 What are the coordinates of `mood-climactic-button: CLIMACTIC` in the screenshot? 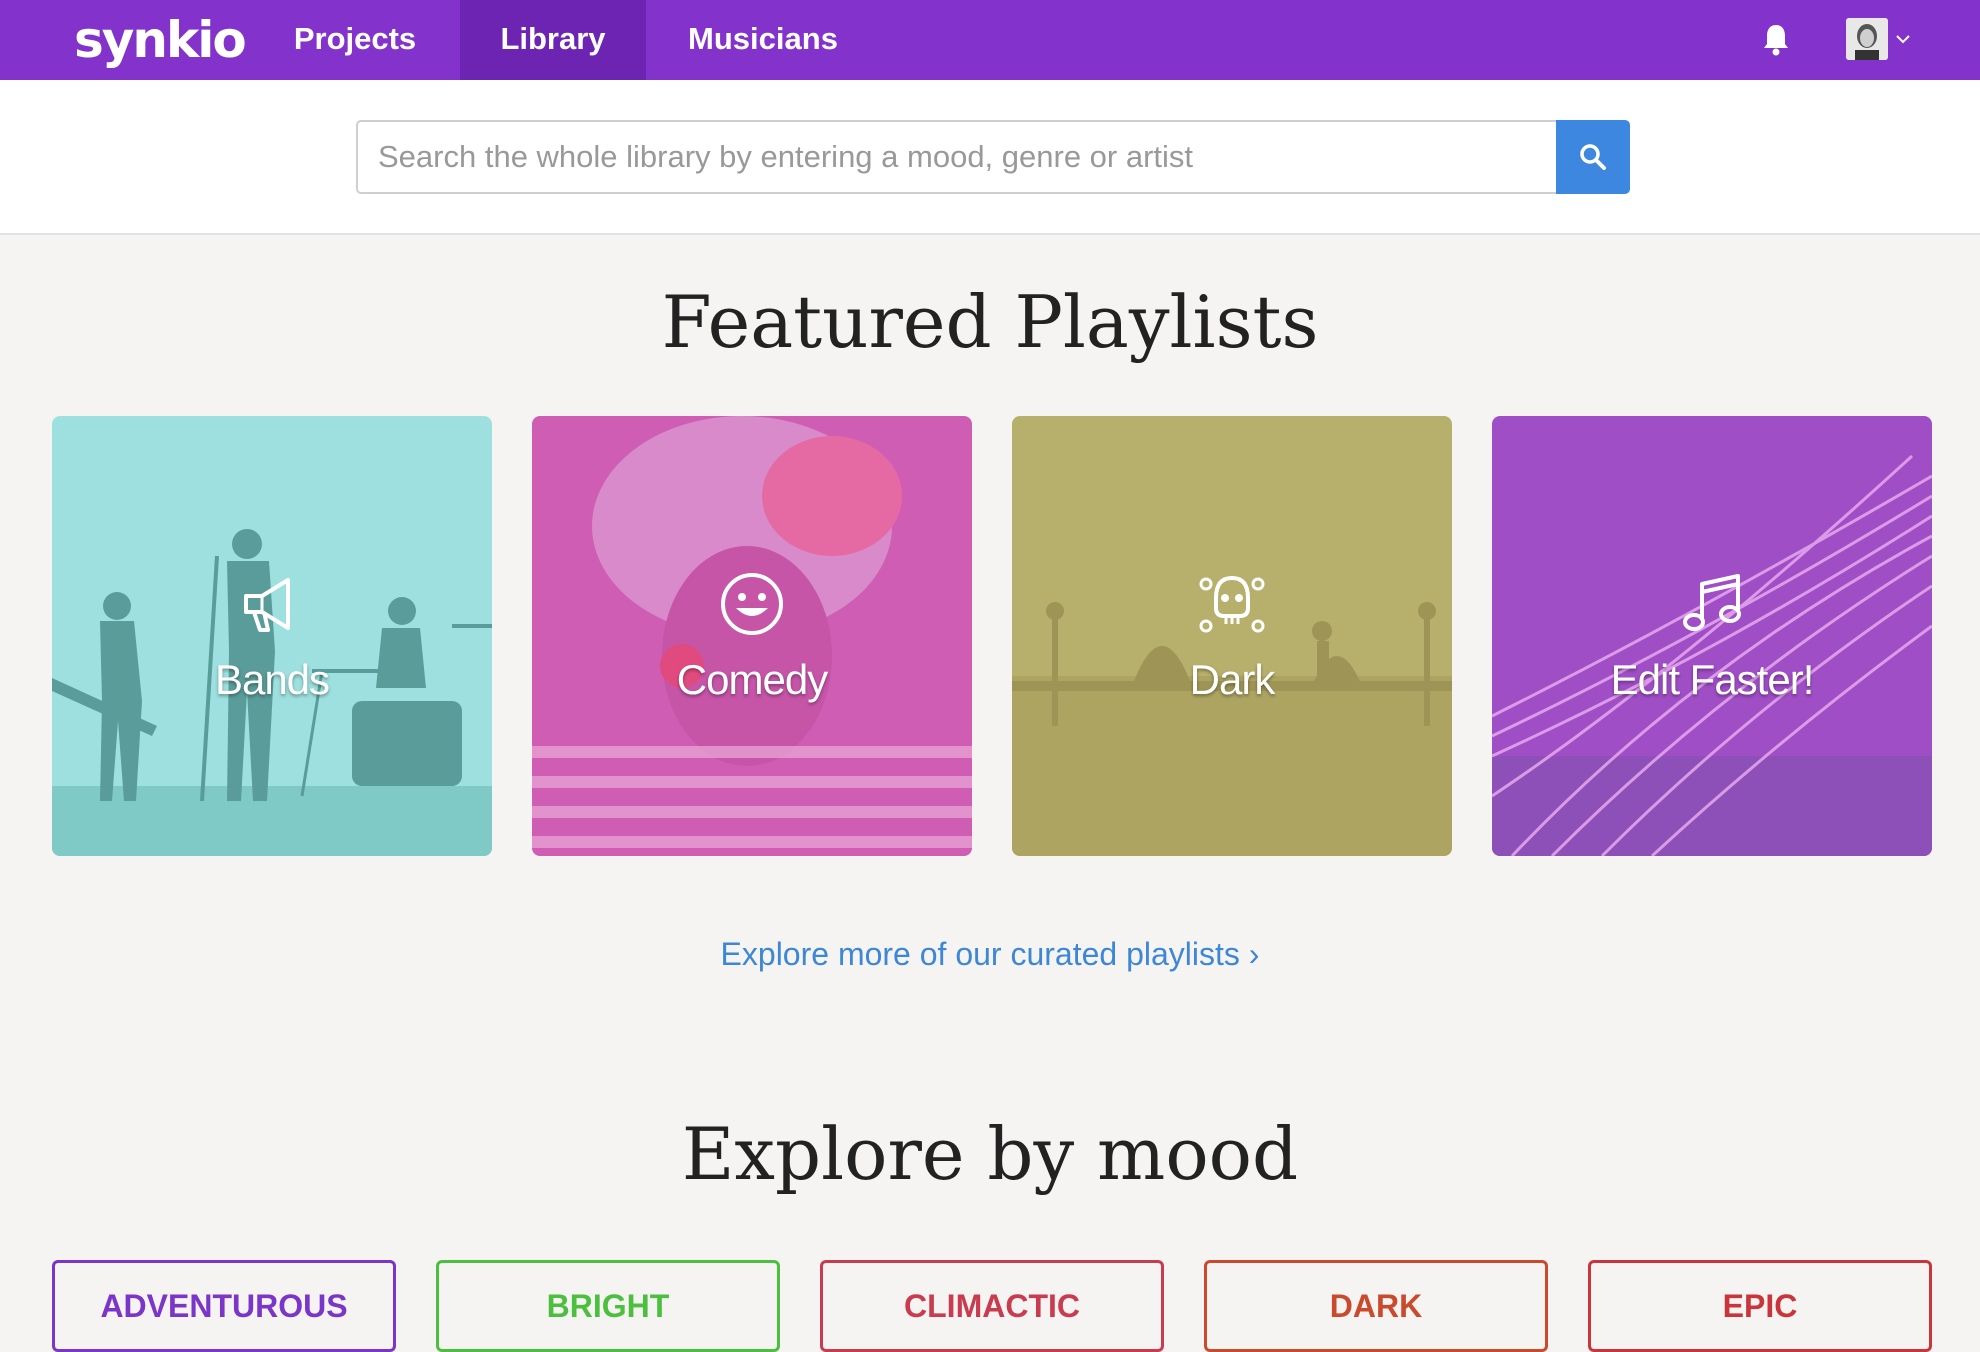 It's located at (992, 1306).